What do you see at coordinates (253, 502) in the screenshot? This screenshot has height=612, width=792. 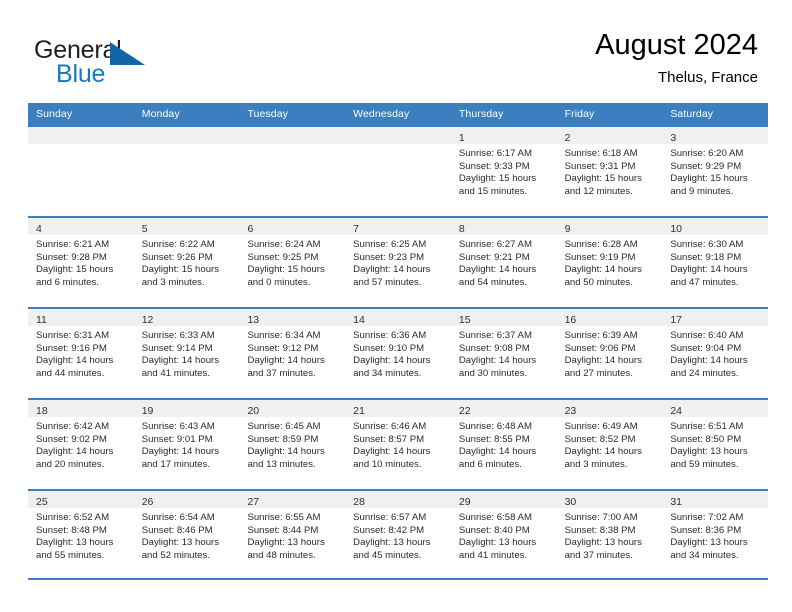 I see `day-number: 27` at bounding box center [253, 502].